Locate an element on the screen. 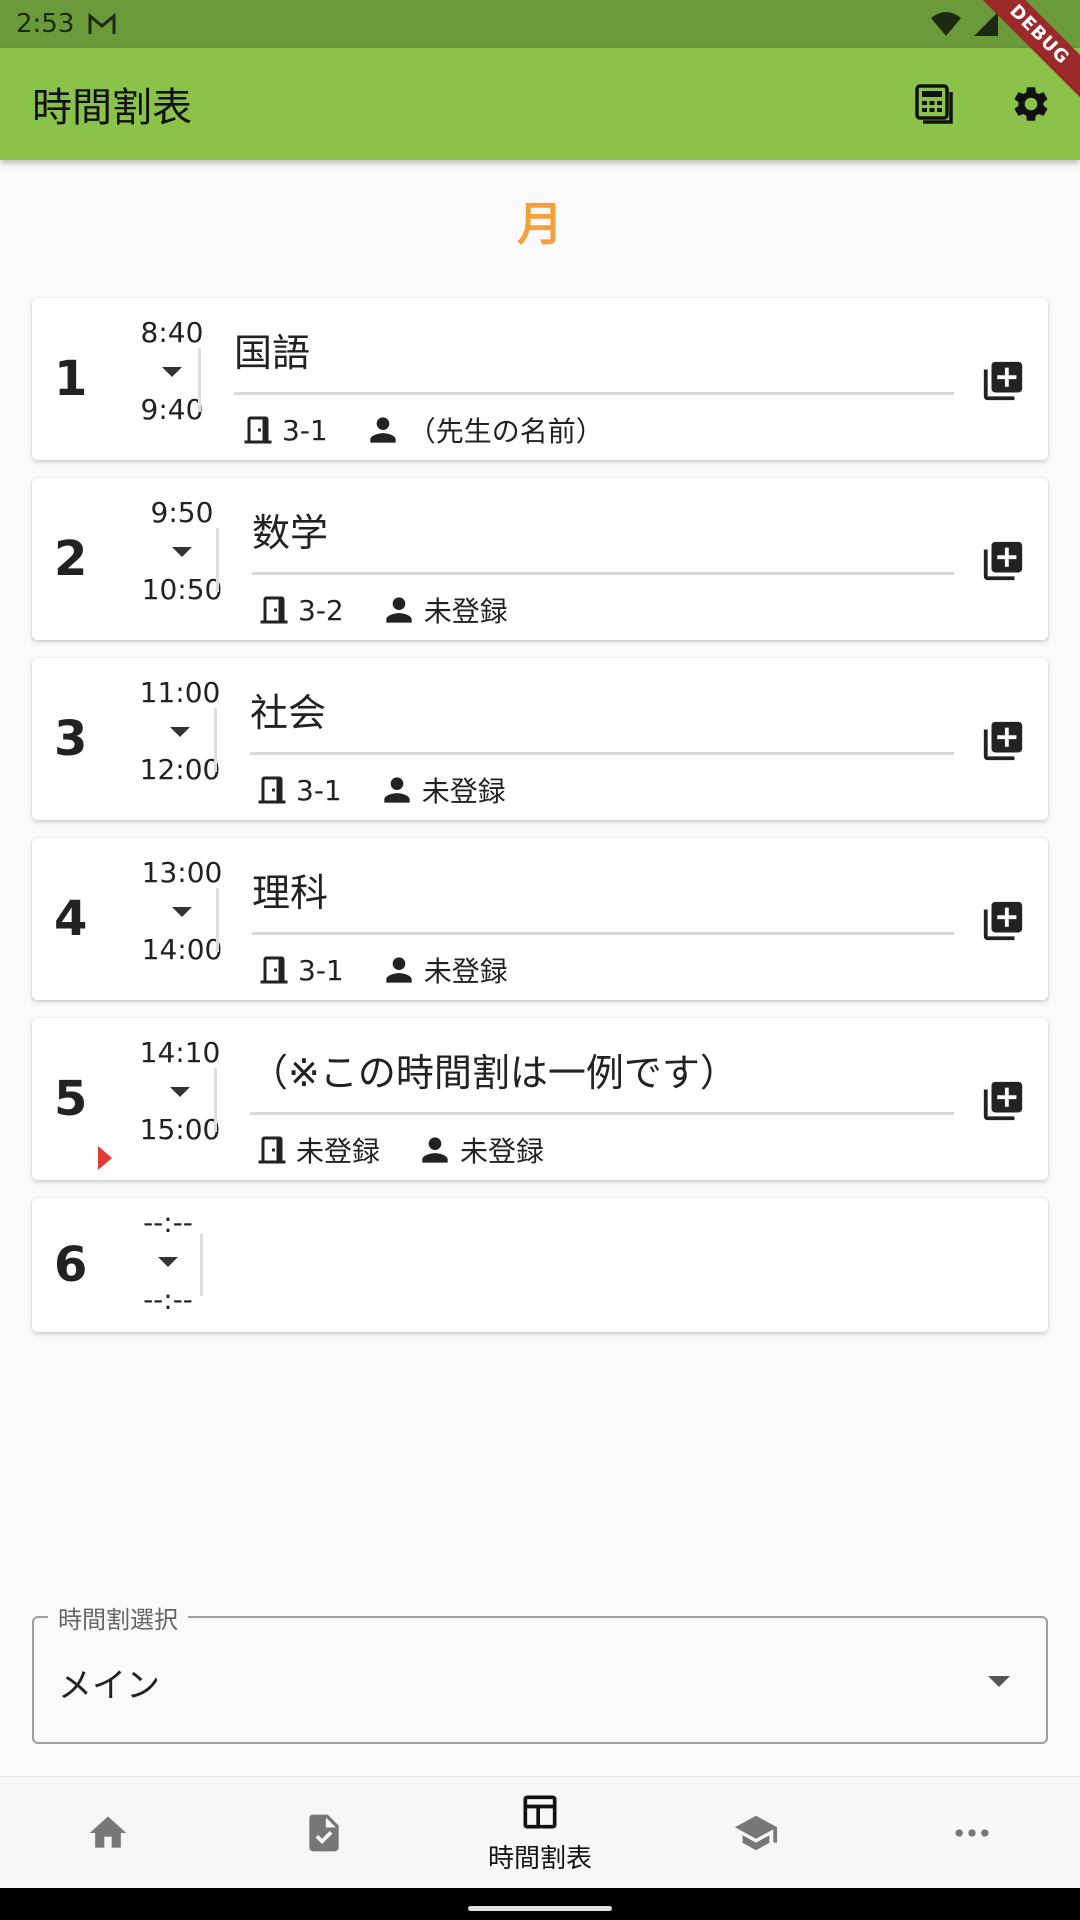 This screenshot has width=1080, height=1920. end-time: 12:00 is located at coordinates (180, 769).